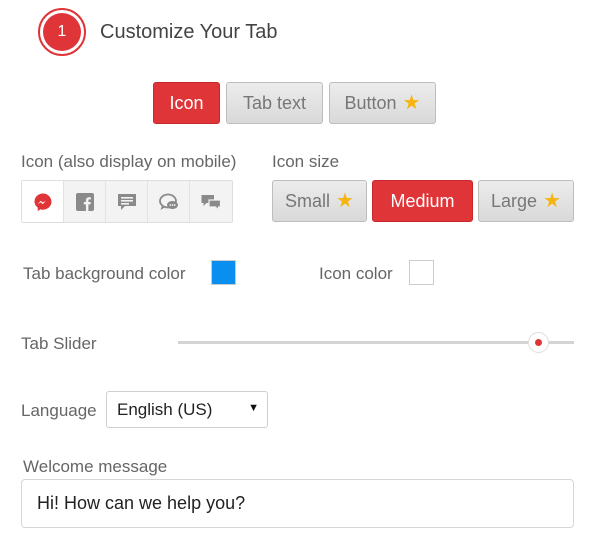  Describe the element at coordinates (421, 272) in the screenshot. I see `icon-color-swatch` at that location.